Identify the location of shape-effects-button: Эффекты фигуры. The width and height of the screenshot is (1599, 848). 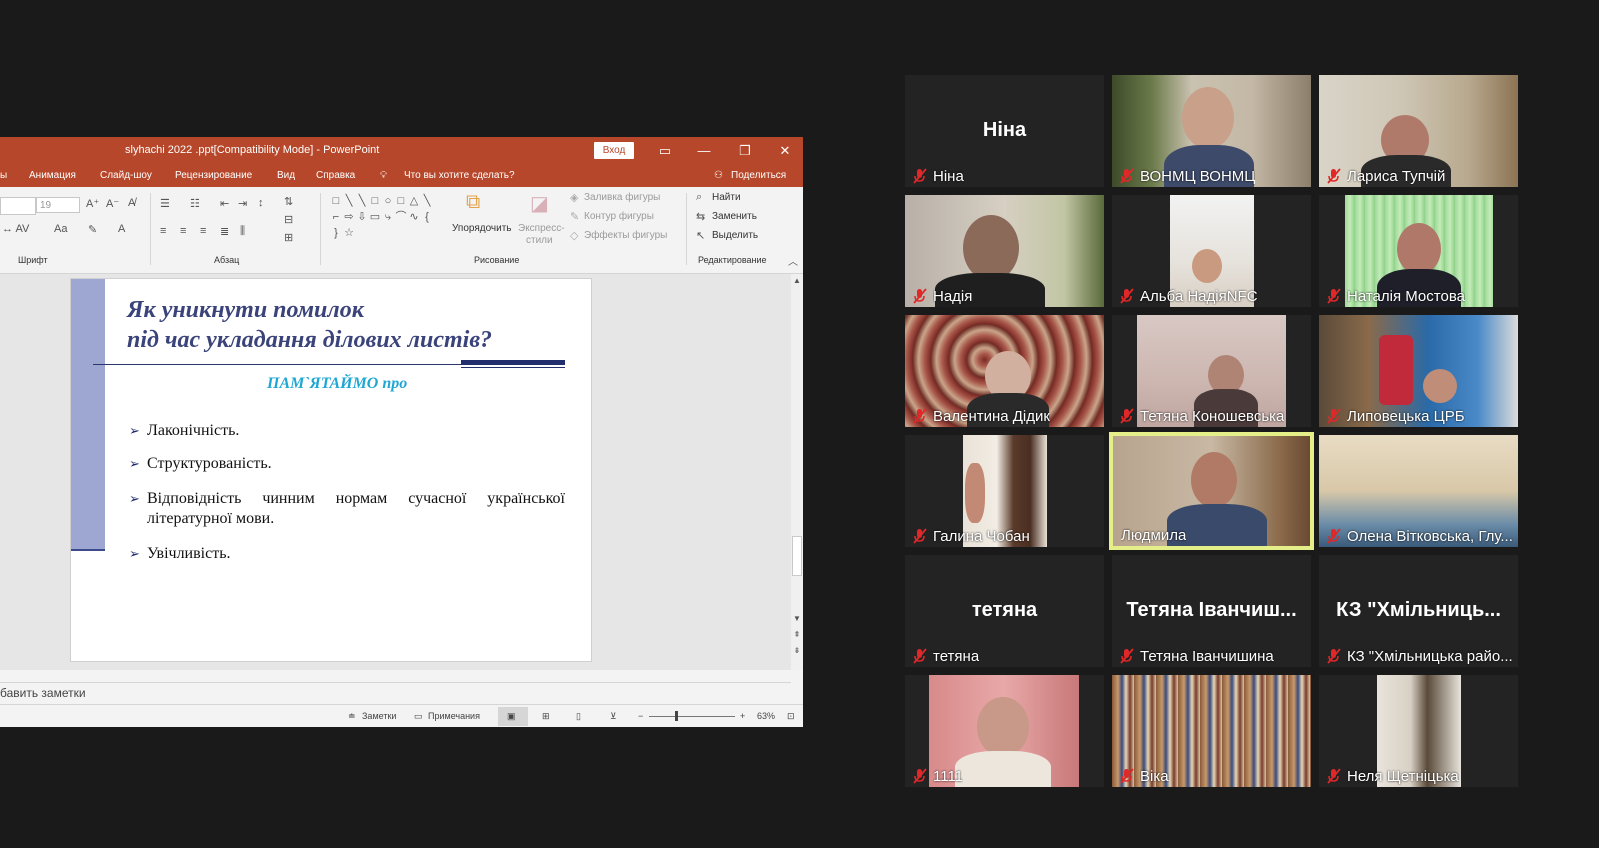
(625, 235).